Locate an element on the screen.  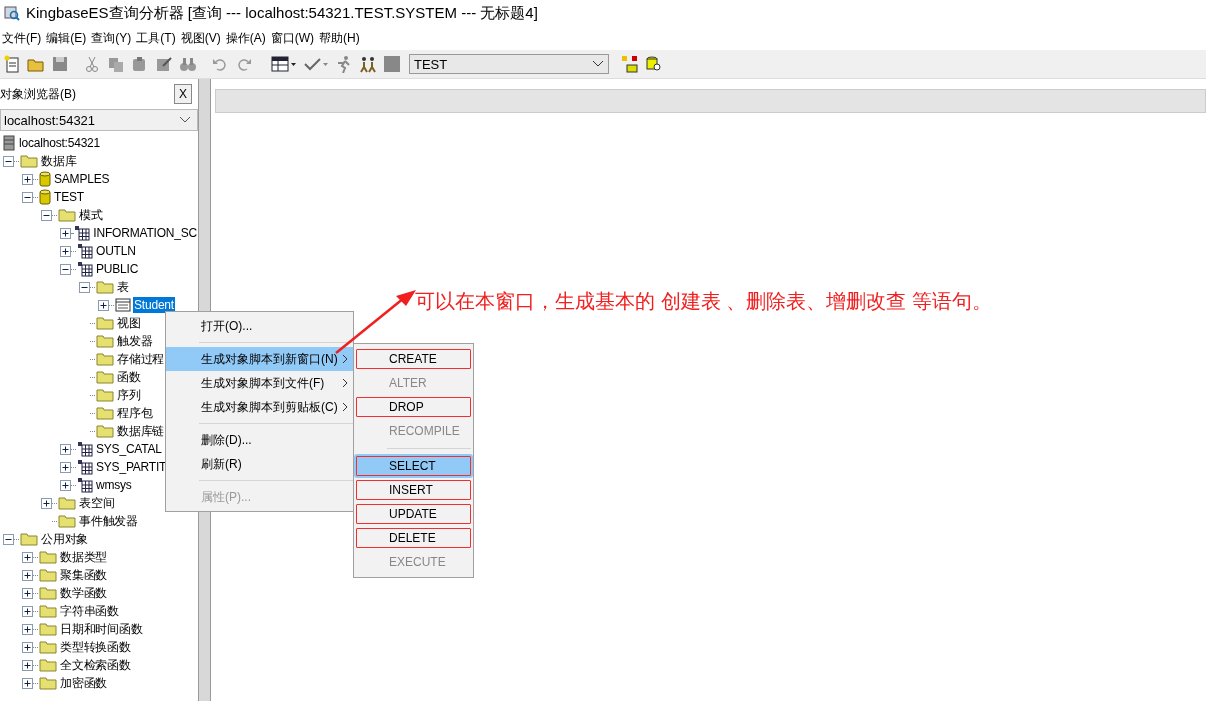
panel-title: 对象浏览器(B) is located at coordinates (38, 94).